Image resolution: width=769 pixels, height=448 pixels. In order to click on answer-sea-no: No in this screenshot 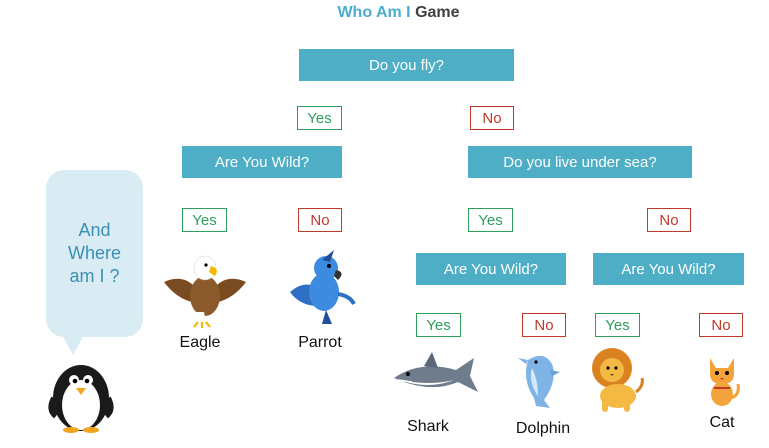, I will do `click(669, 220)`.